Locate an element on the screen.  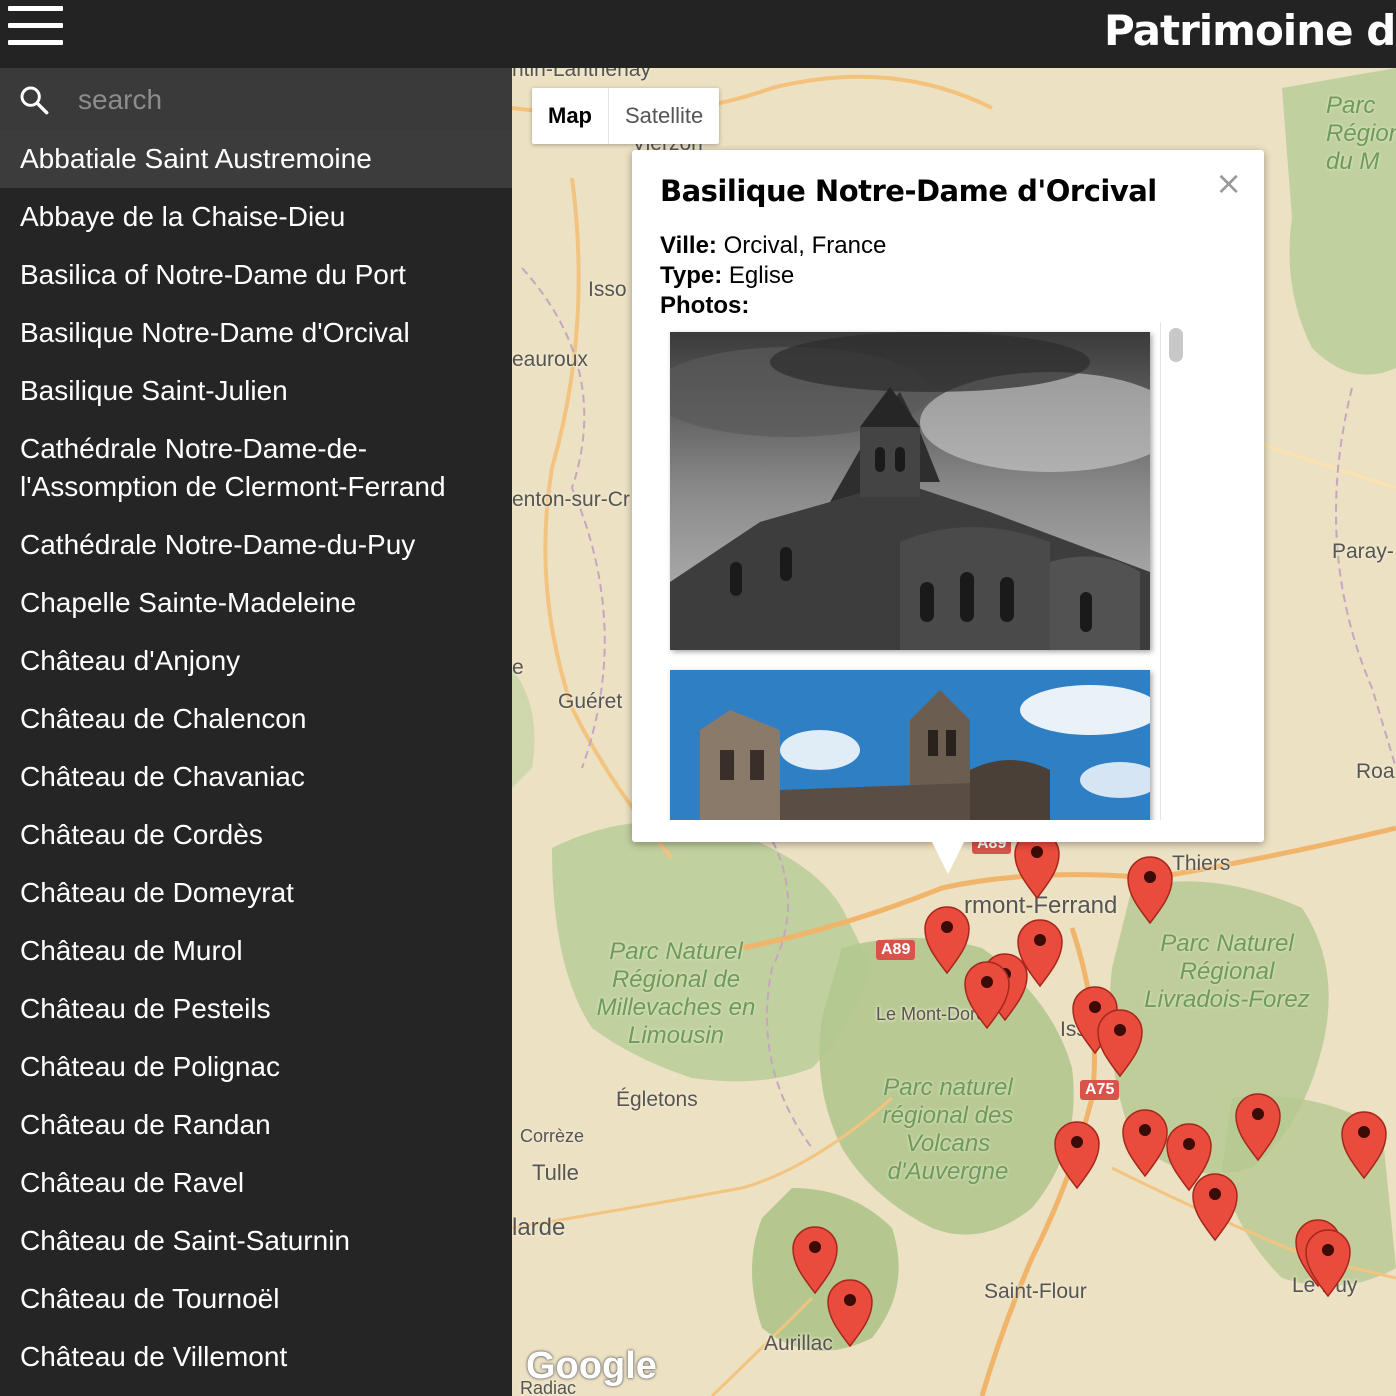
info-window-tail is located at coordinates (948, 858).